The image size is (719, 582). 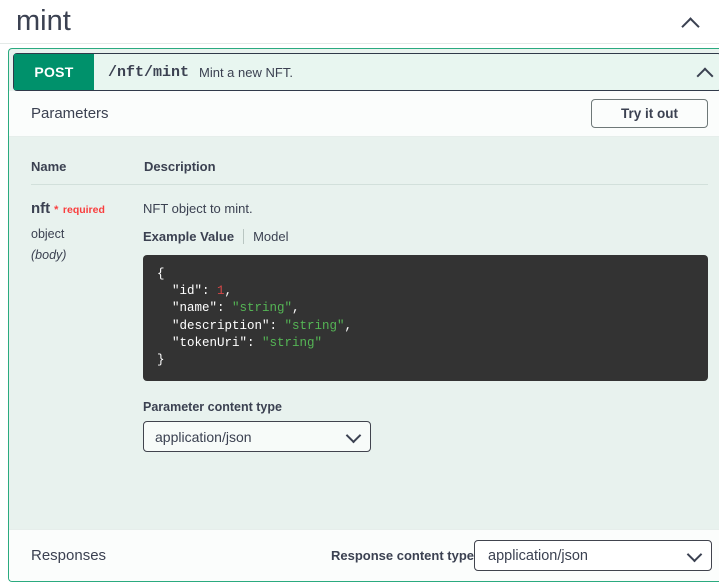 What do you see at coordinates (221, 291) in the screenshot?
I see `code-token-number: 1` at bounding box center [221, 291].